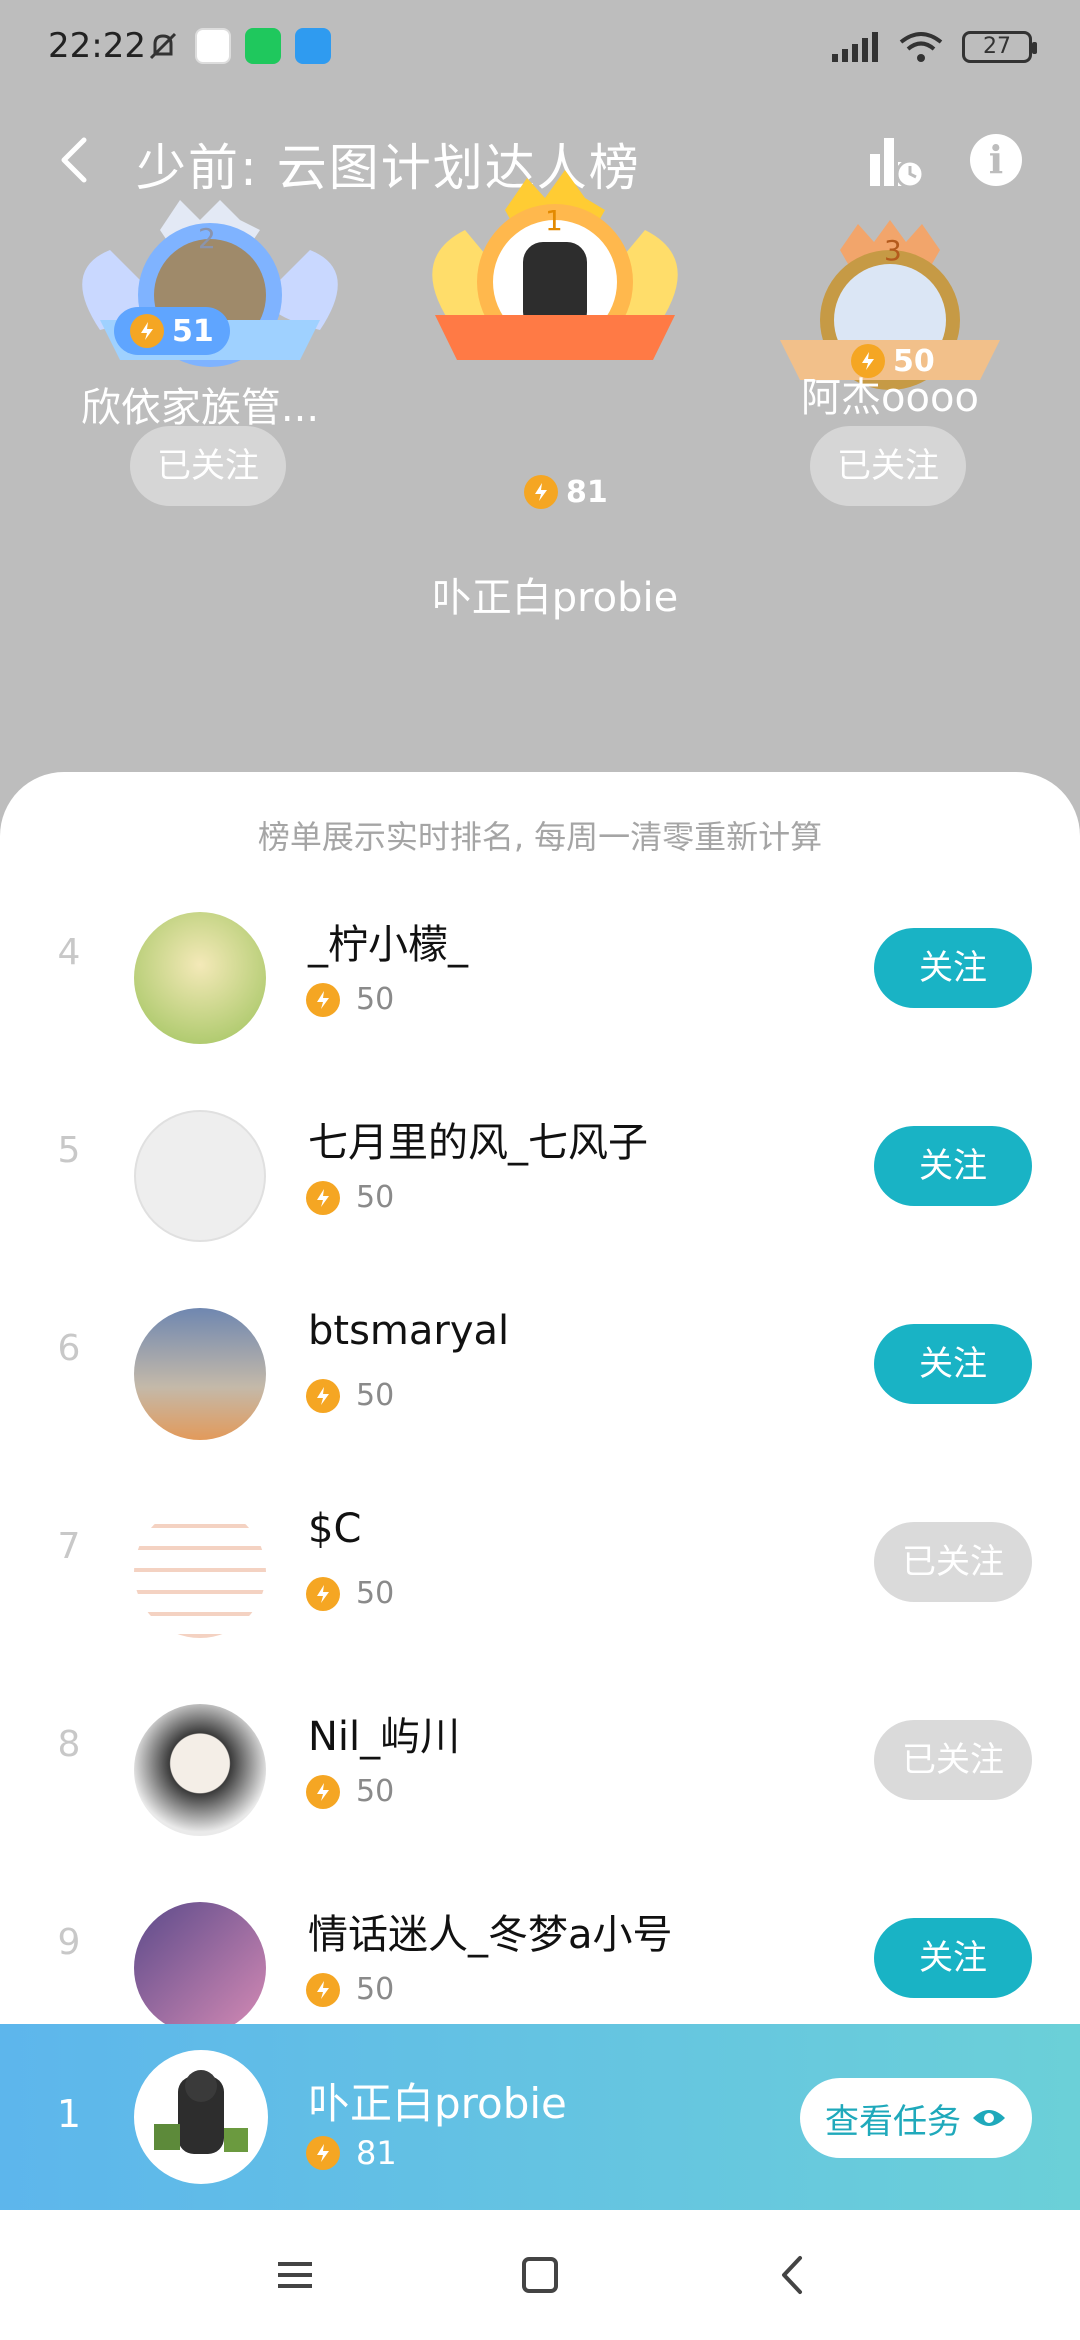  Describe the element at coordinates (490, 1935) in the screenshot. I see `user-name: 情话迷人_冬梦a小号` at that location.